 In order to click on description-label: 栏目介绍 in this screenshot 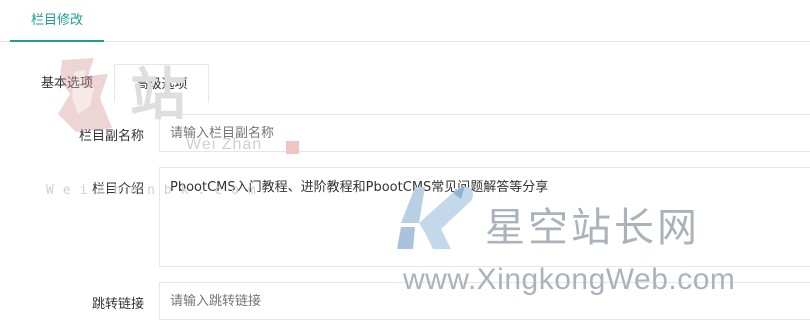, I will do `click(117, 189)`.